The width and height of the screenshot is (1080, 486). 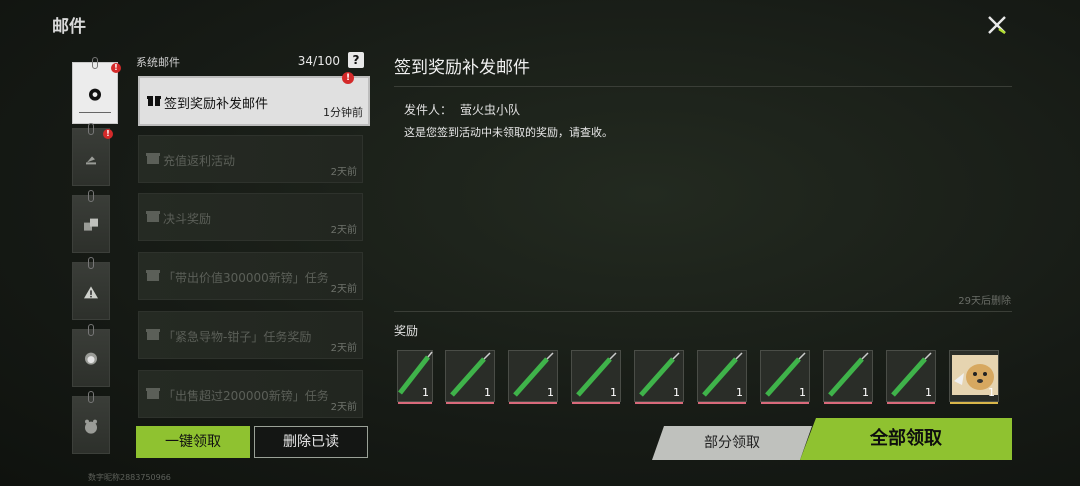 I want to click on category-warning, so click(x=91, y=288).